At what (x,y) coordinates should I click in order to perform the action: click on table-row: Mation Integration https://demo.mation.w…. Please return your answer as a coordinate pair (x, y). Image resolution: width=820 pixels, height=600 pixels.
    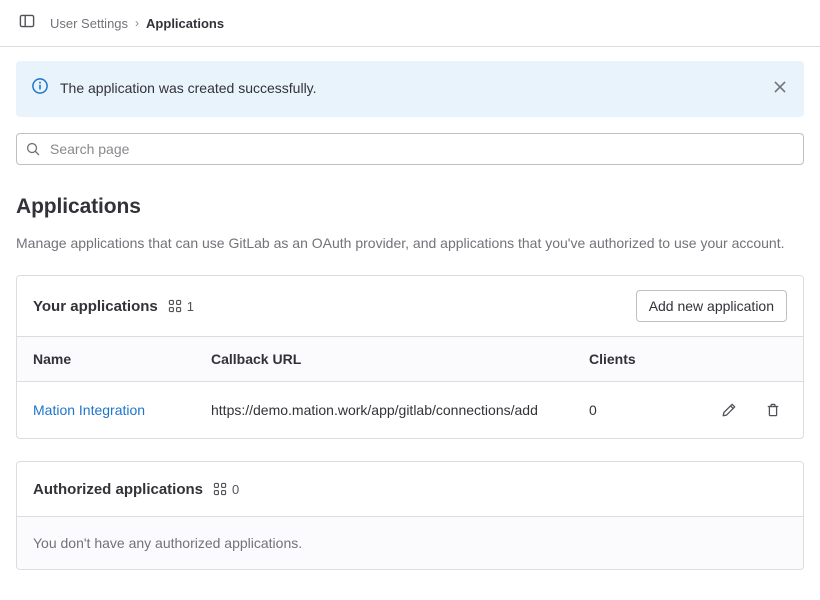
    Looking at the image, I should click on (410, 410).